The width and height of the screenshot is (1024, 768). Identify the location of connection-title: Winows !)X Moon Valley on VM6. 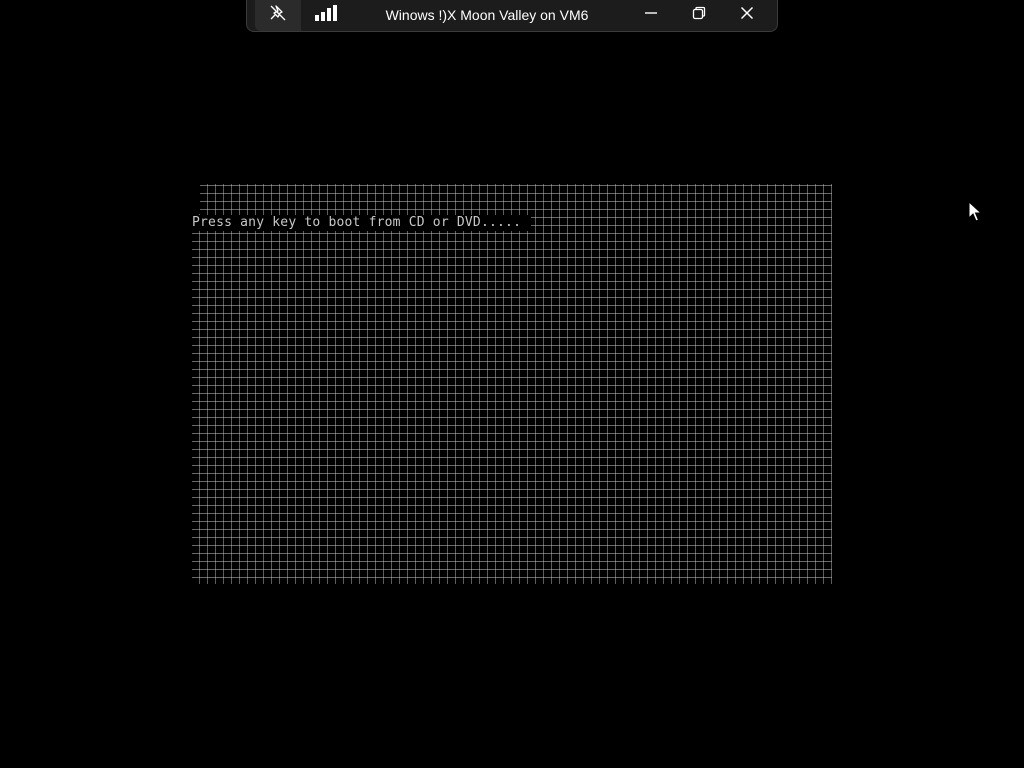
(487, 15).